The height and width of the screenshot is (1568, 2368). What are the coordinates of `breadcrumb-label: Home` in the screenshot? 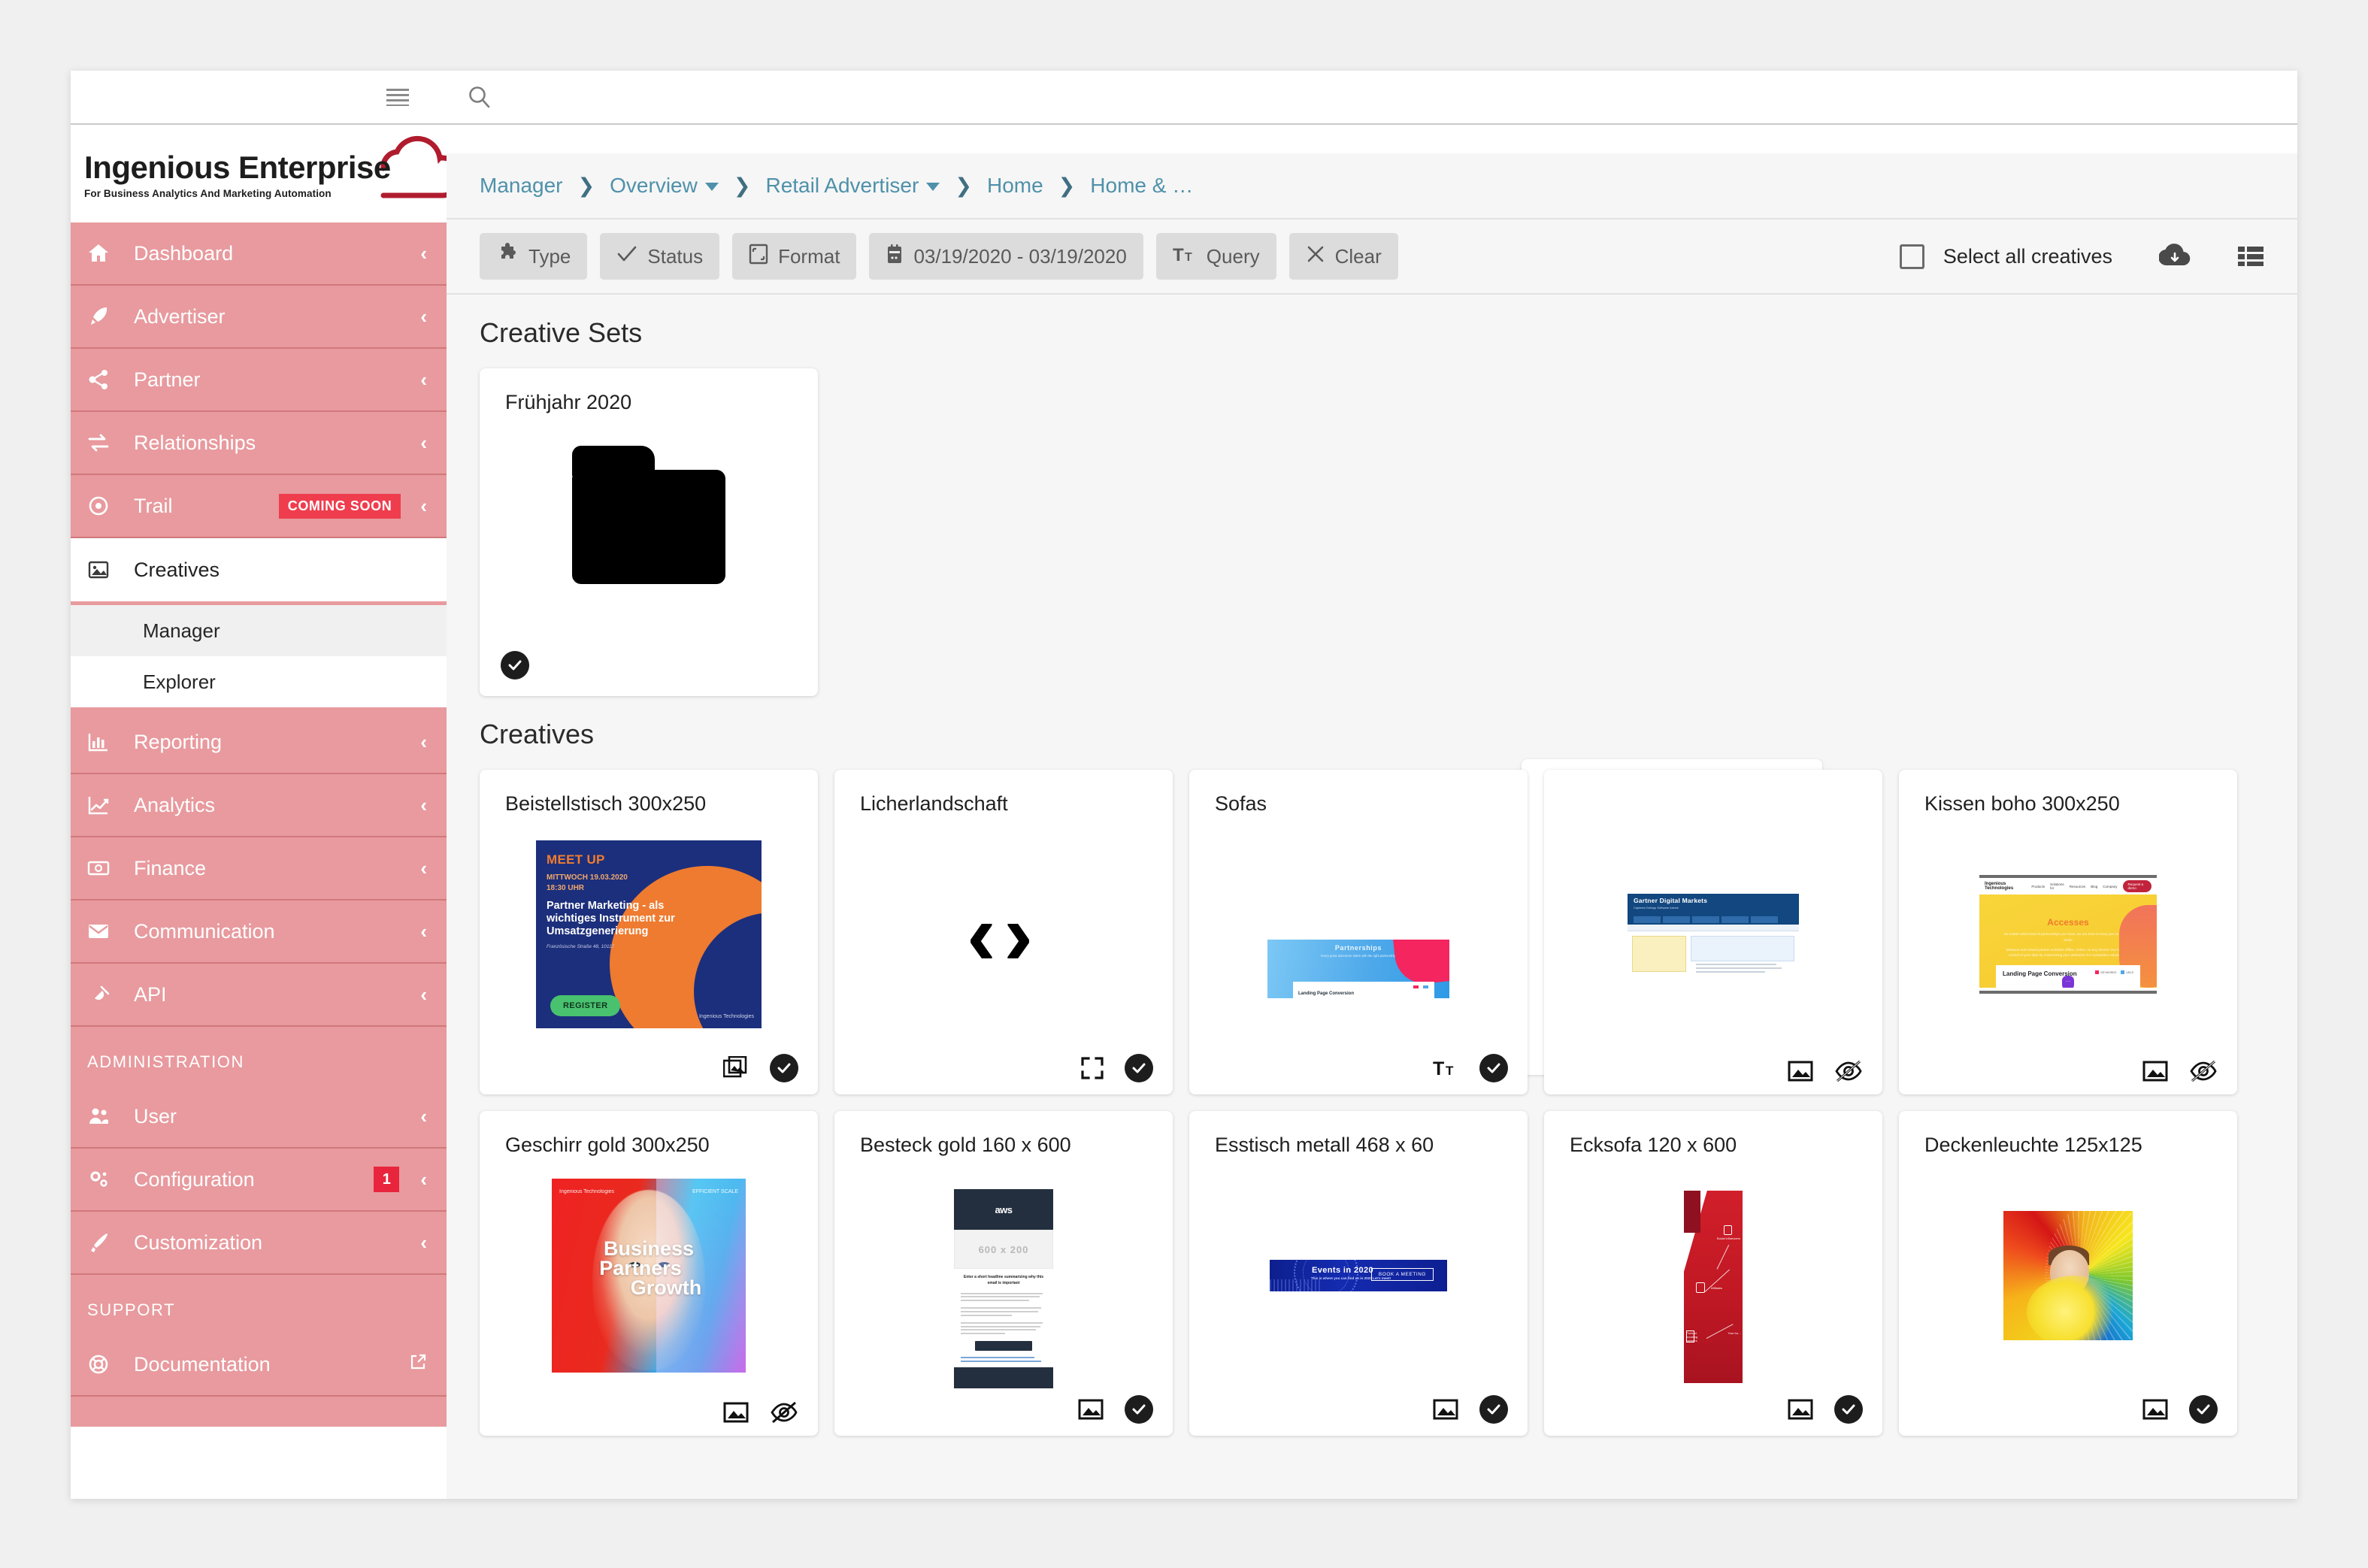 It's located at (1014, 185).